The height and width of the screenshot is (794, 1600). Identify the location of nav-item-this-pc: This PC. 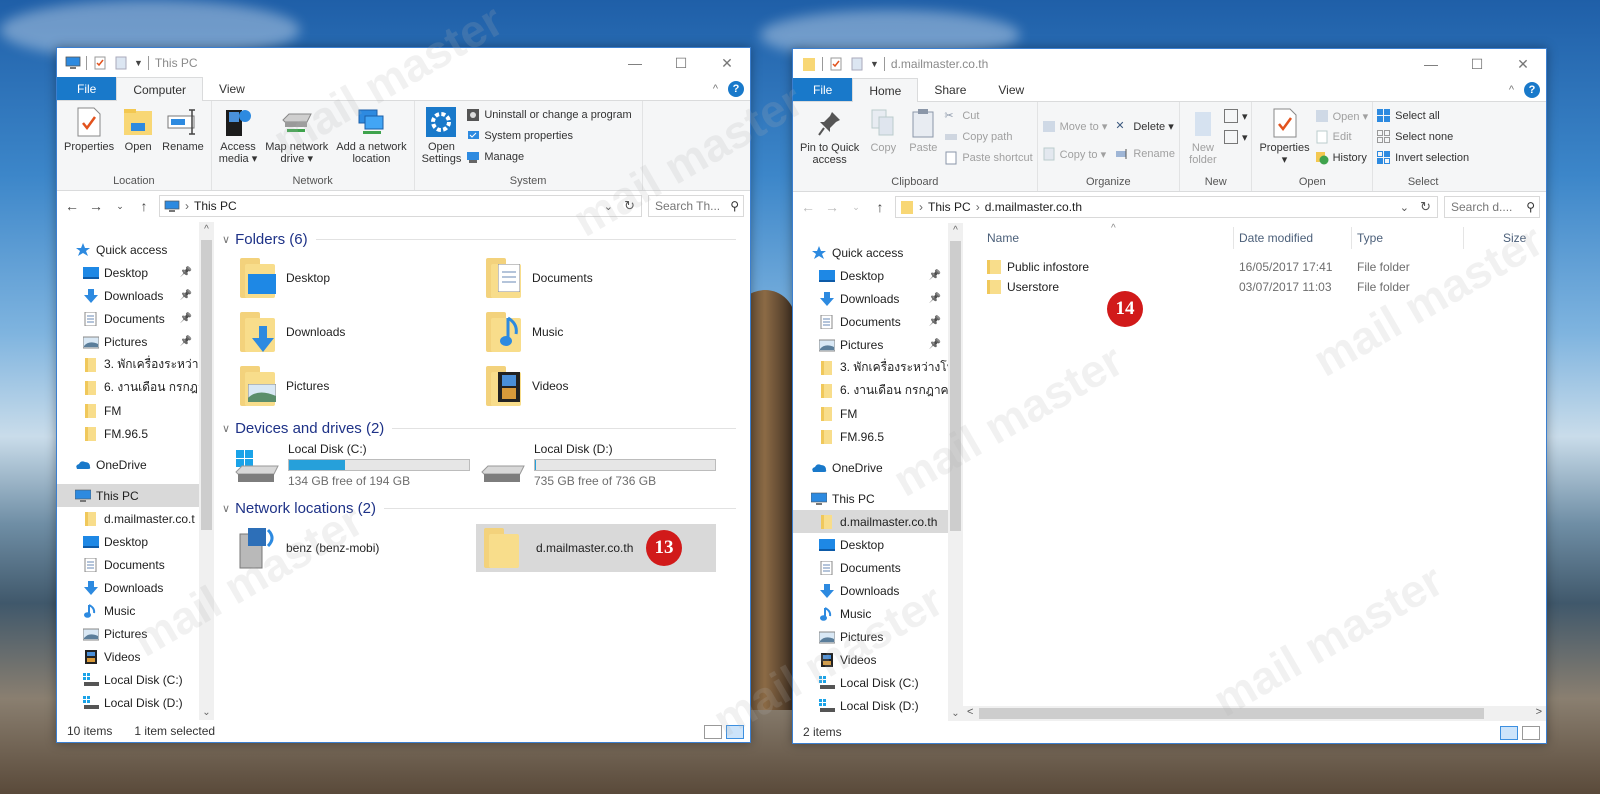
(878, 498).